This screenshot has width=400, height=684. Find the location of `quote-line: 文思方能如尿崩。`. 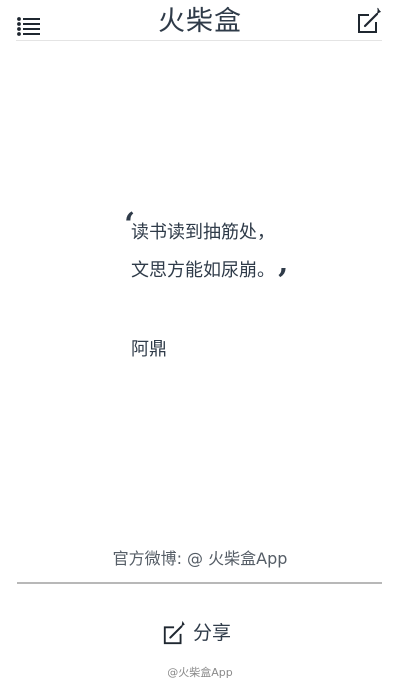

quote-line: 文思方能如尿崩。 is located at coordinates (203, 270).